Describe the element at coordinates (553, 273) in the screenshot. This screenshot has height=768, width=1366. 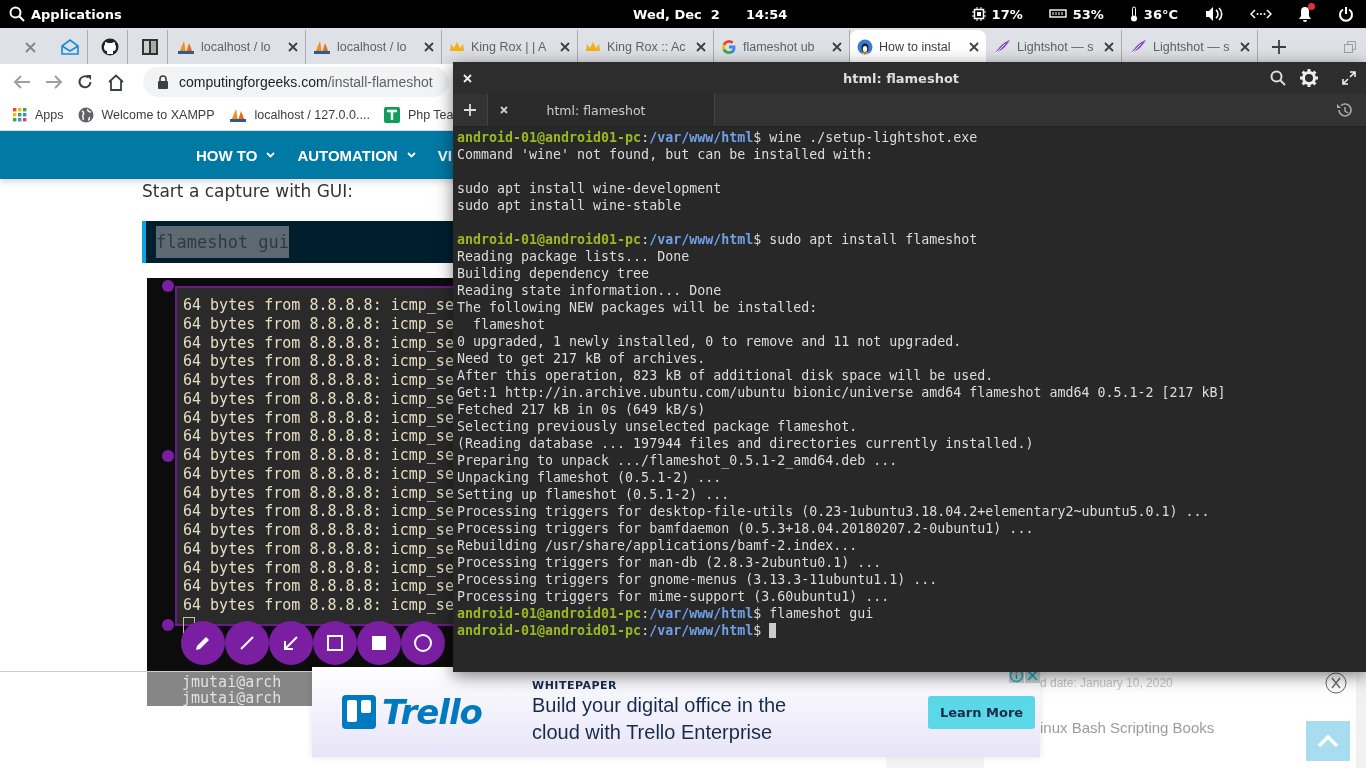
I see `terminal-line: Building dependency tree` at that location.